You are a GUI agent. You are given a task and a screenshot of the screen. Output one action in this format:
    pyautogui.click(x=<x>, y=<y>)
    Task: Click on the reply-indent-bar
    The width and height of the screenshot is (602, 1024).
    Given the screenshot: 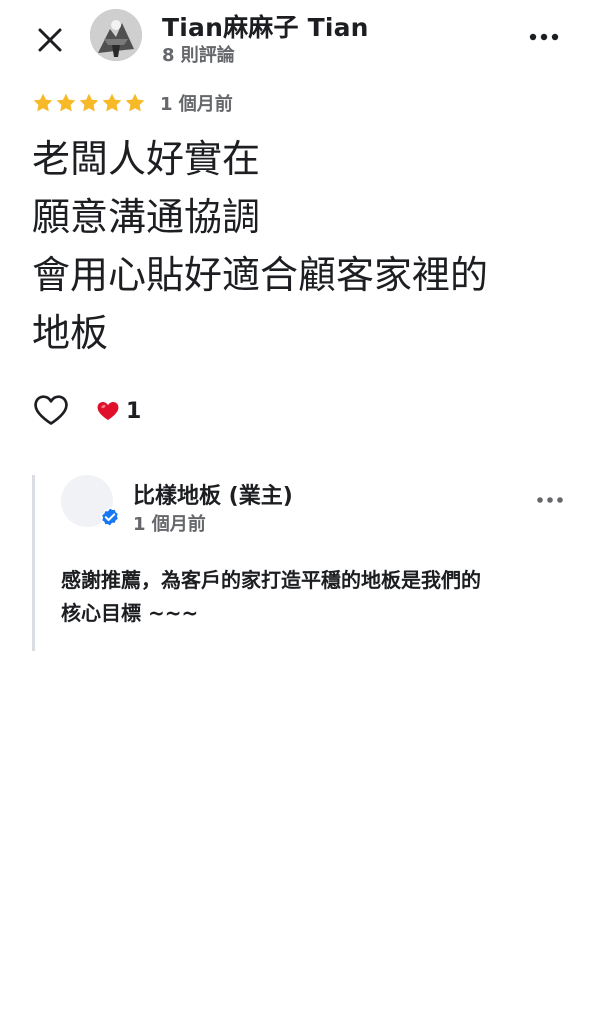 What is the action you would take?
    pyautogui.click(x=33, y=563)
    